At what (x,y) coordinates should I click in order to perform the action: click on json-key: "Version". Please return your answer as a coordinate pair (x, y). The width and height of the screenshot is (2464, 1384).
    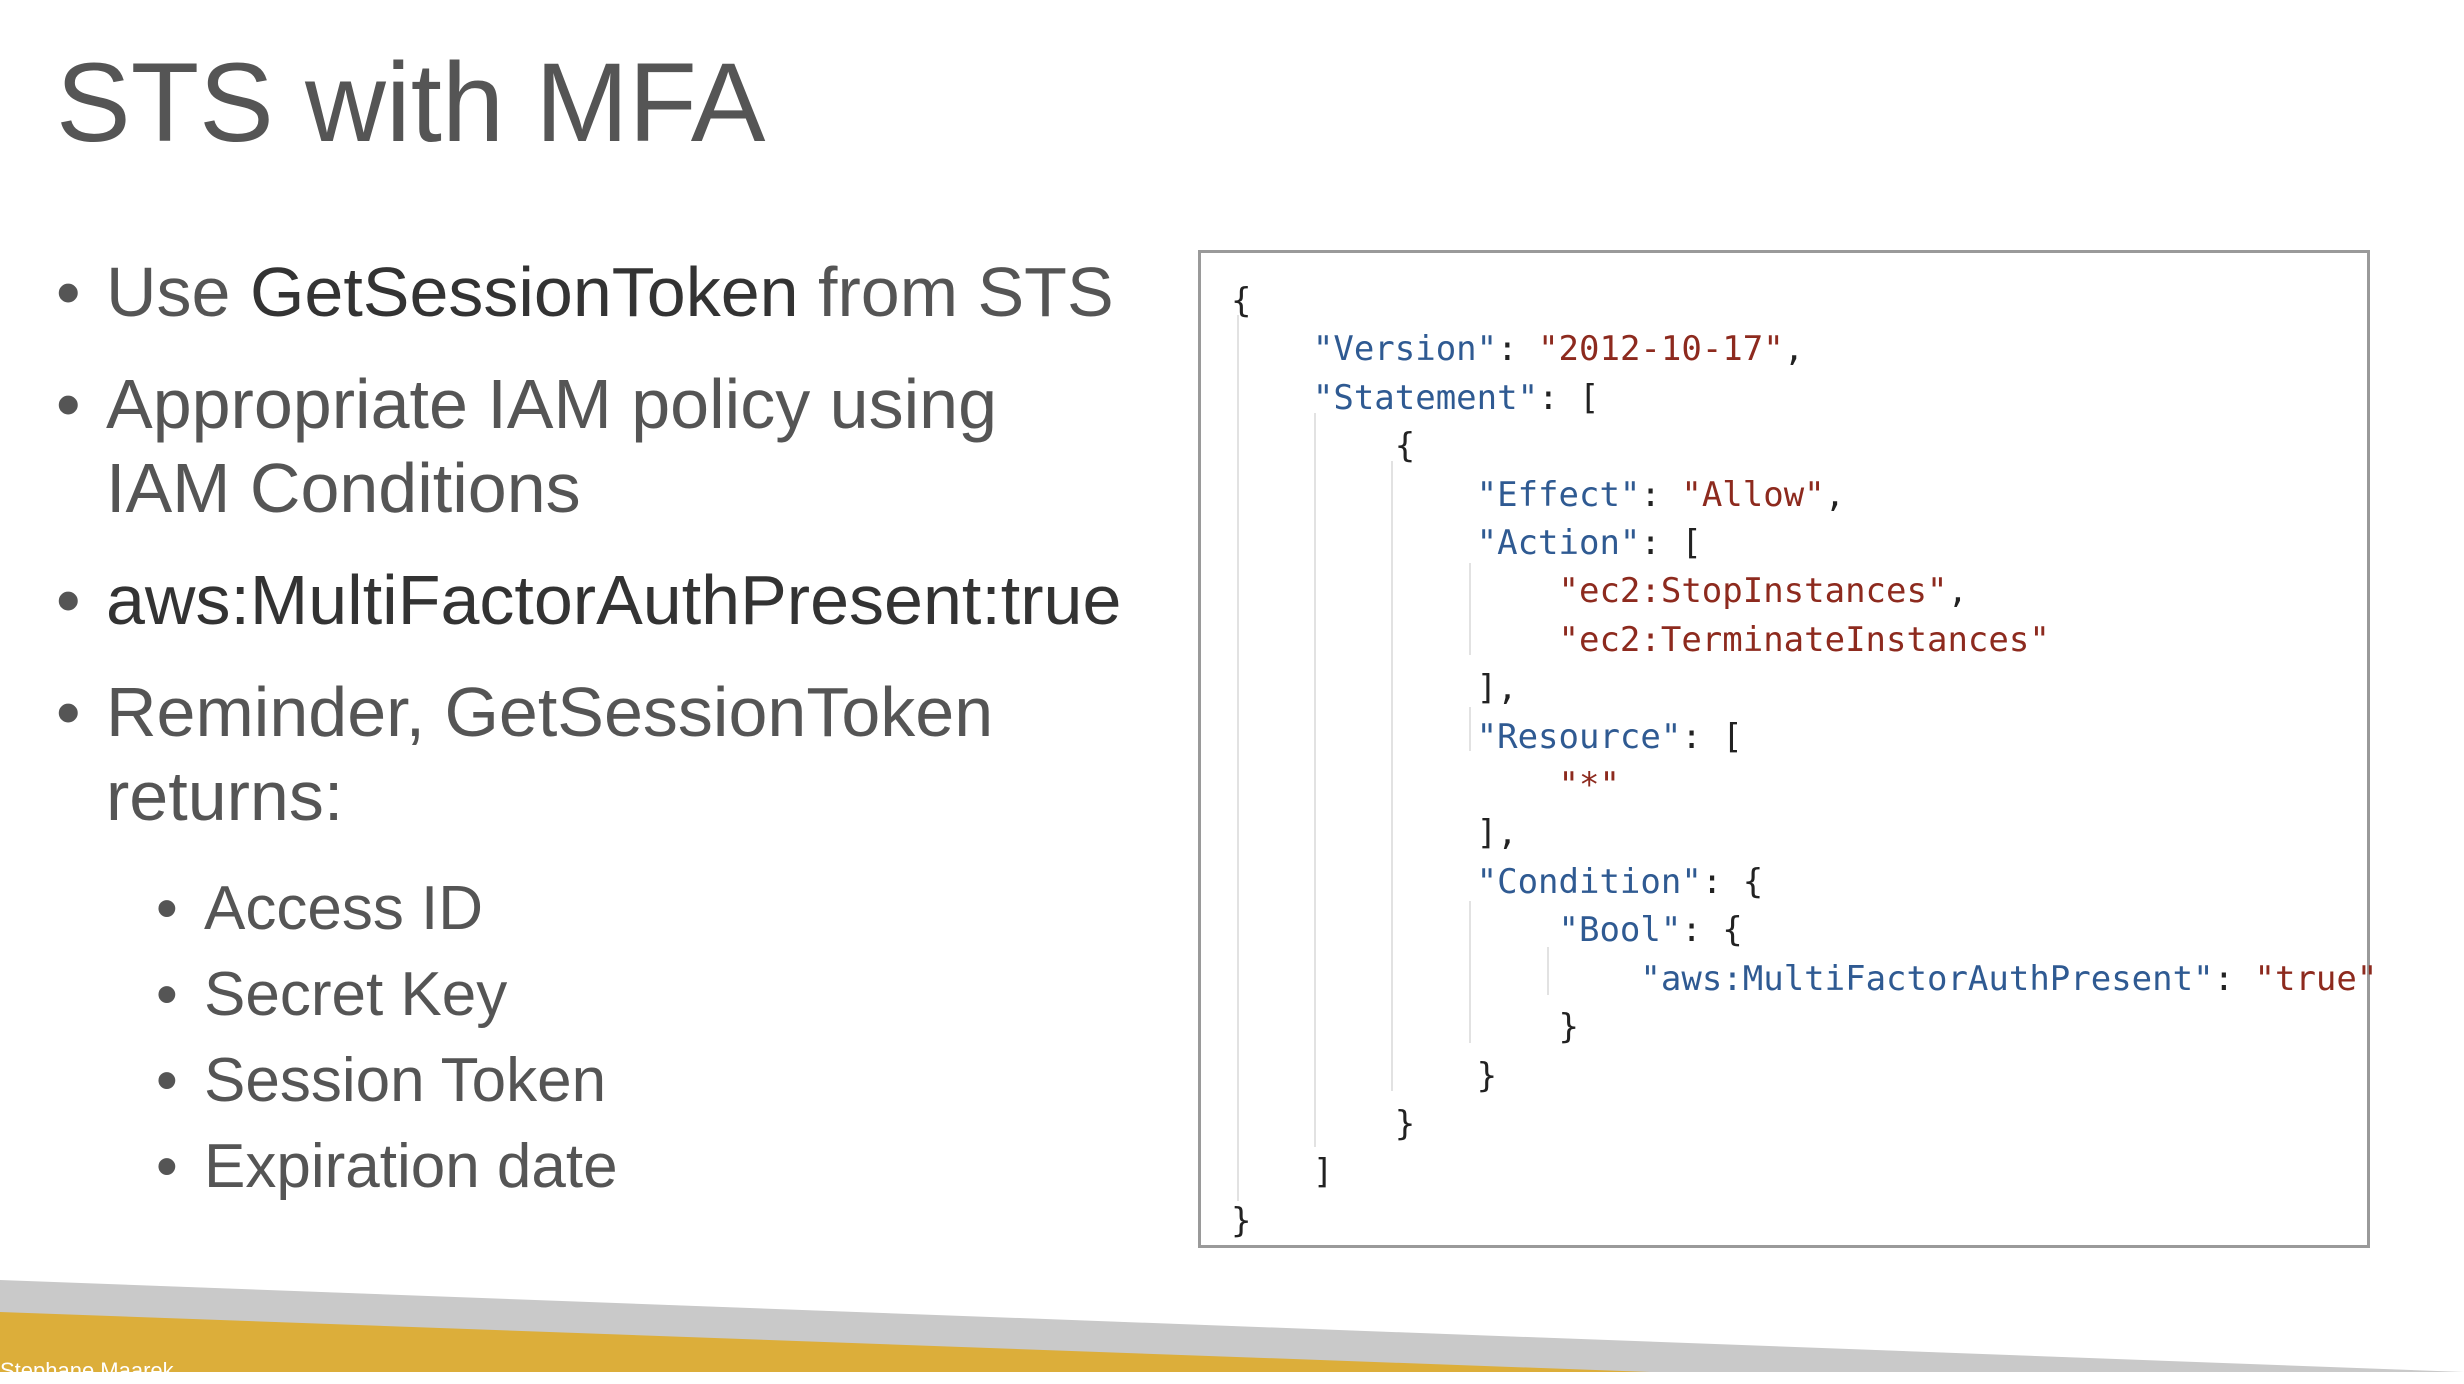
    Looking at the image, I should click on (1405, 349).